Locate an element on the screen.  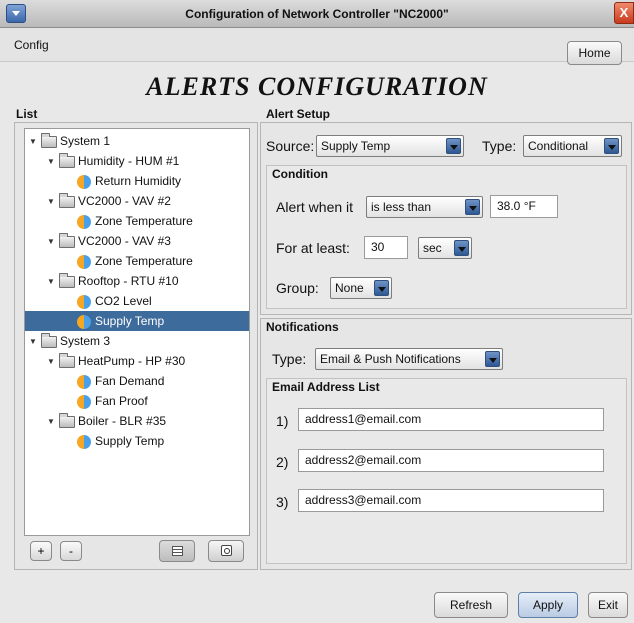
tree-sensor-node: Return Humidity is located at coordinates (123, 181).